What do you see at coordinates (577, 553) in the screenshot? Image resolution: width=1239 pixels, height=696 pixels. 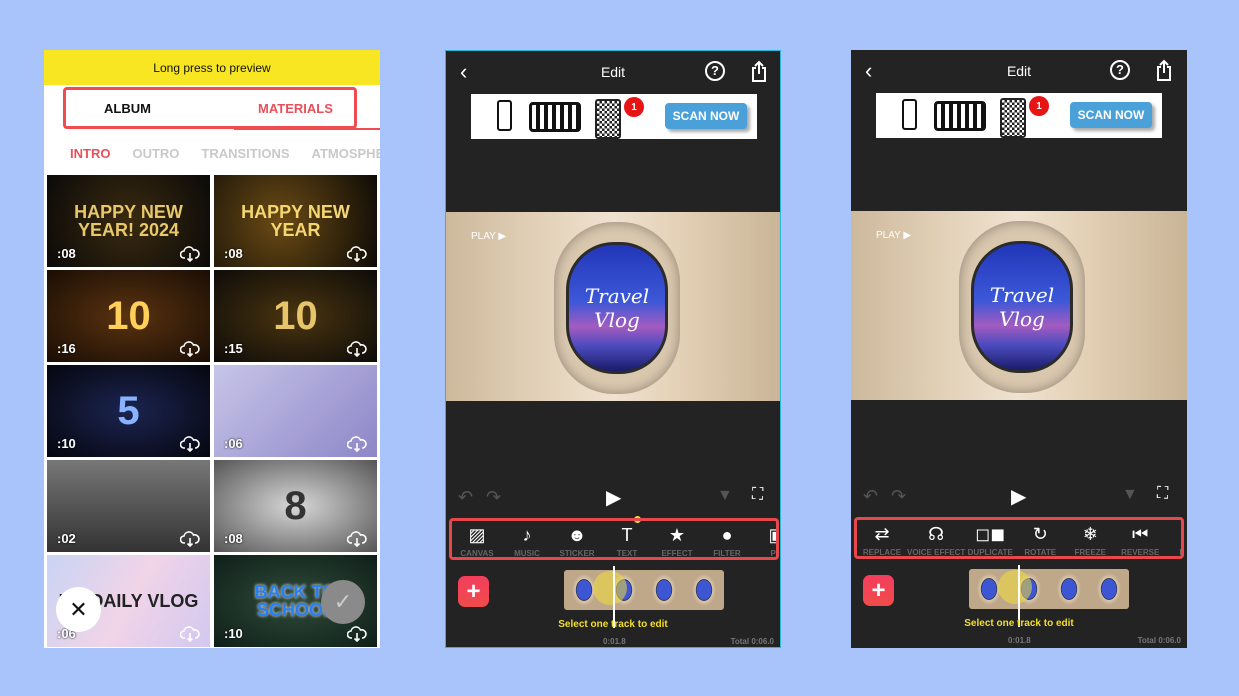 I see `tool-label: STICKER` at bounding box center [577, 553].